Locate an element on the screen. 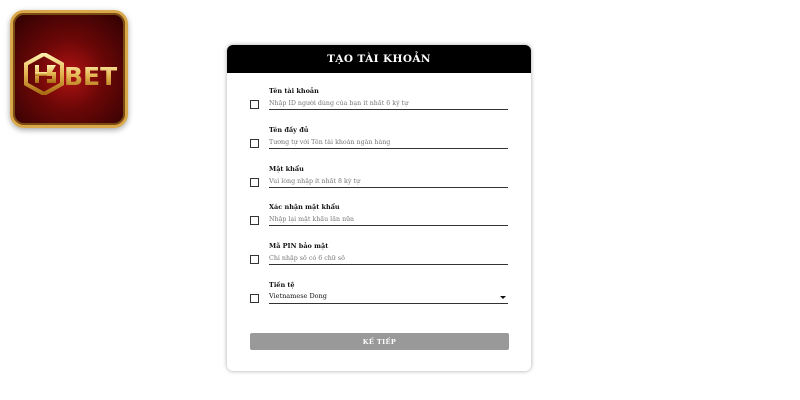 The image size is (800, 400). password-label: Mật khẩu is located at coordinates (286, 169).